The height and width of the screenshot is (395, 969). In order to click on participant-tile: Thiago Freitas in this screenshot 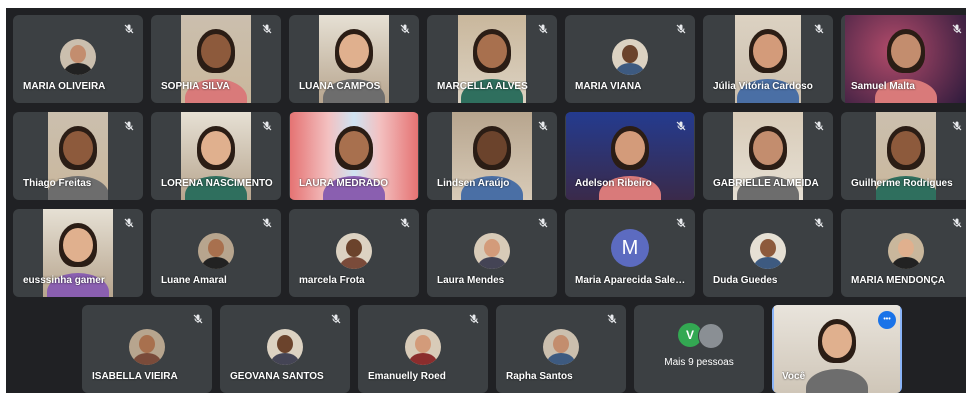, I will do `click(78, 156)`.